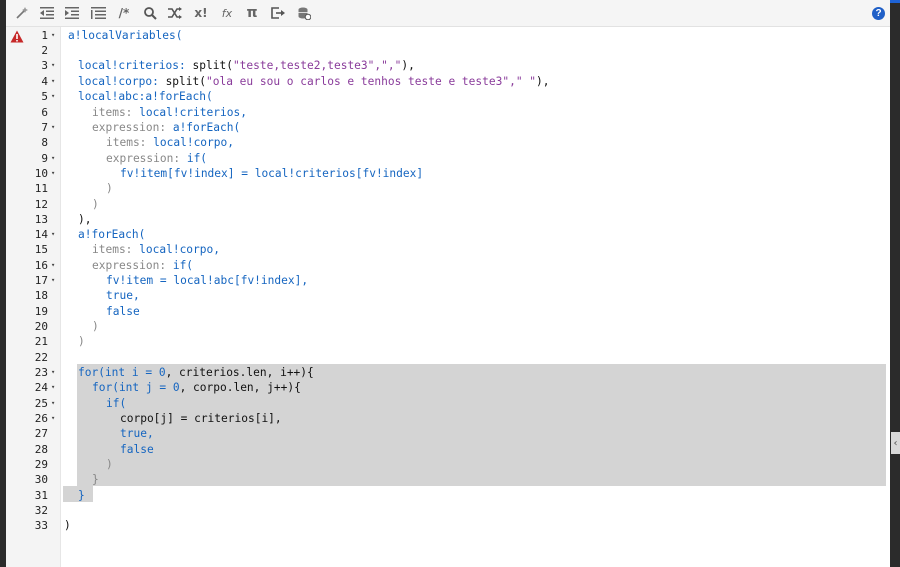  What do you see at coordinates (41, 234) in the screenshot?
I see `line-number: 14` at bounding box center [41, 234].